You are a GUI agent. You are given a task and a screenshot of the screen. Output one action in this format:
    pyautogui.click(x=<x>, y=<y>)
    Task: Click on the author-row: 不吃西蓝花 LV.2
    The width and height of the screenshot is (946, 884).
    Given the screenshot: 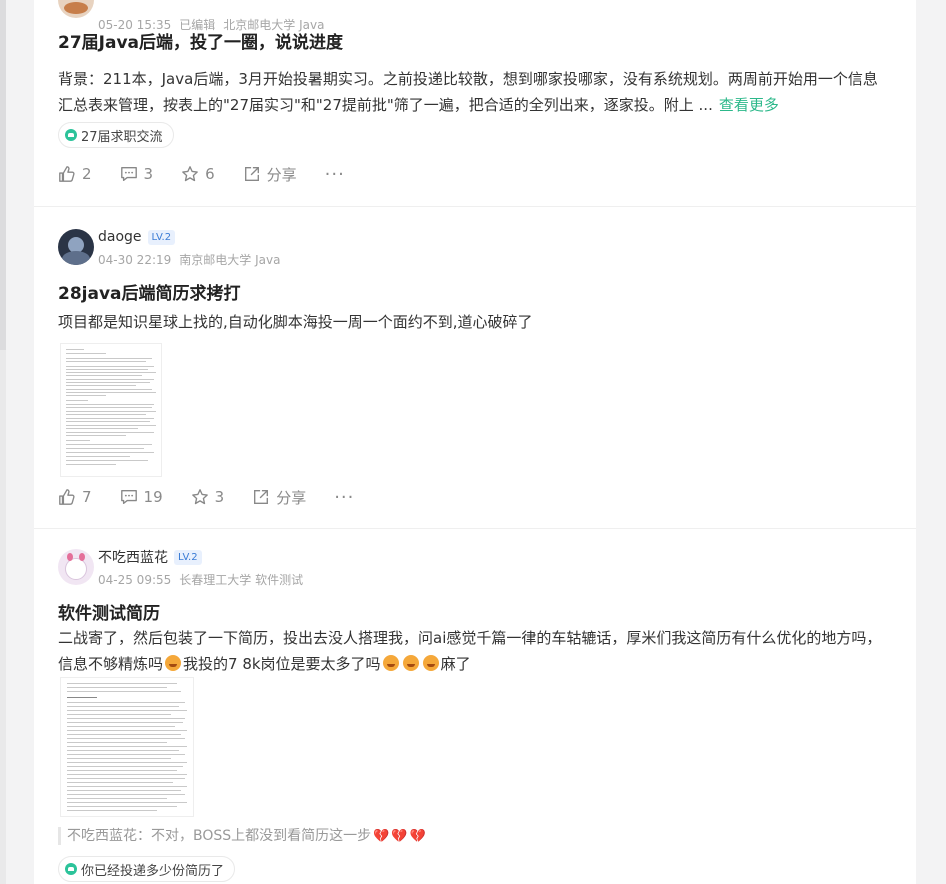 What is the action you would take?
    pyautogui.click(x=150, y=557)
    